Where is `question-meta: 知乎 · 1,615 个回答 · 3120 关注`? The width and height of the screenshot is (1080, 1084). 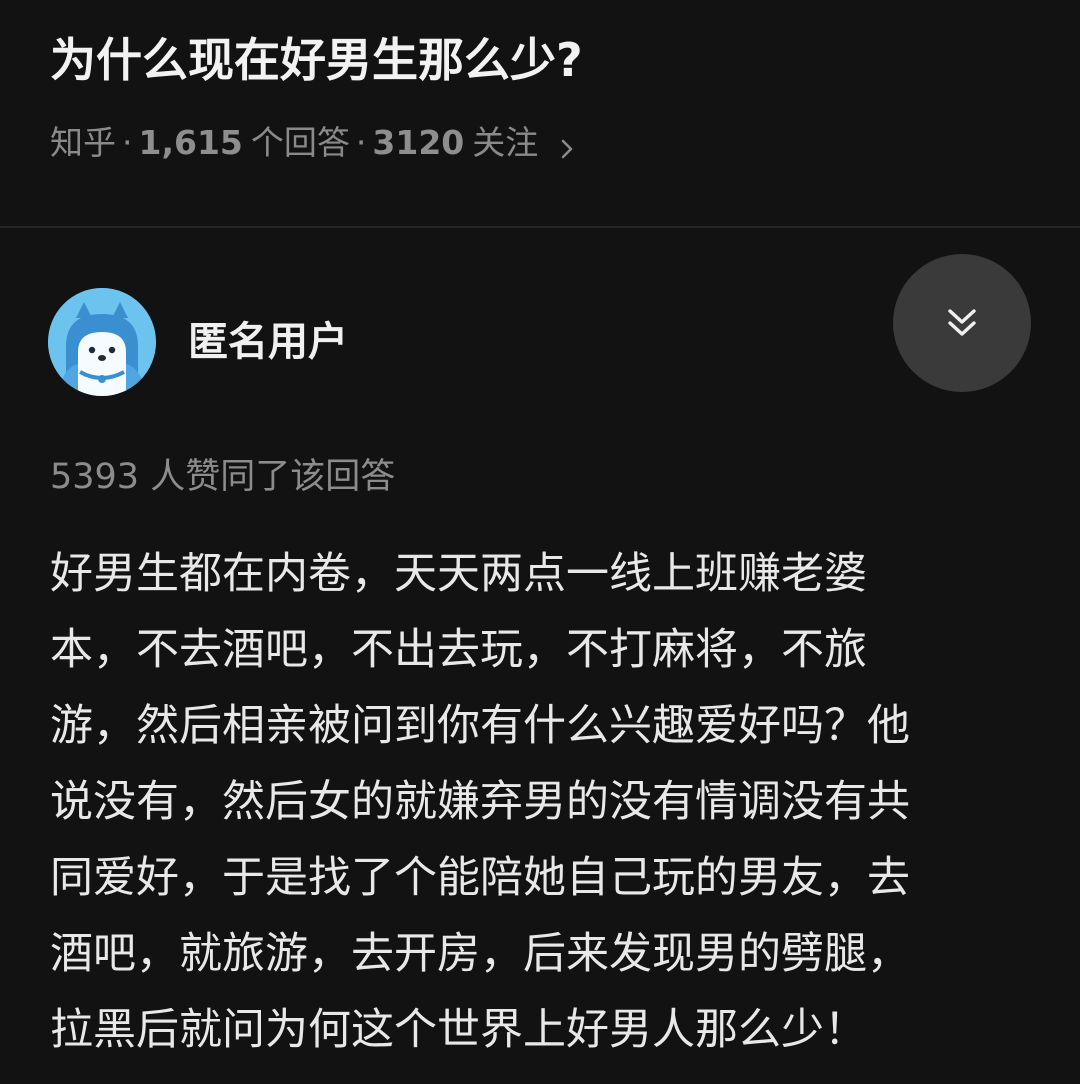 question-meta: 知乎 · 1,615 个回答 · 3120 关注 is located at coordinates (316, 143).